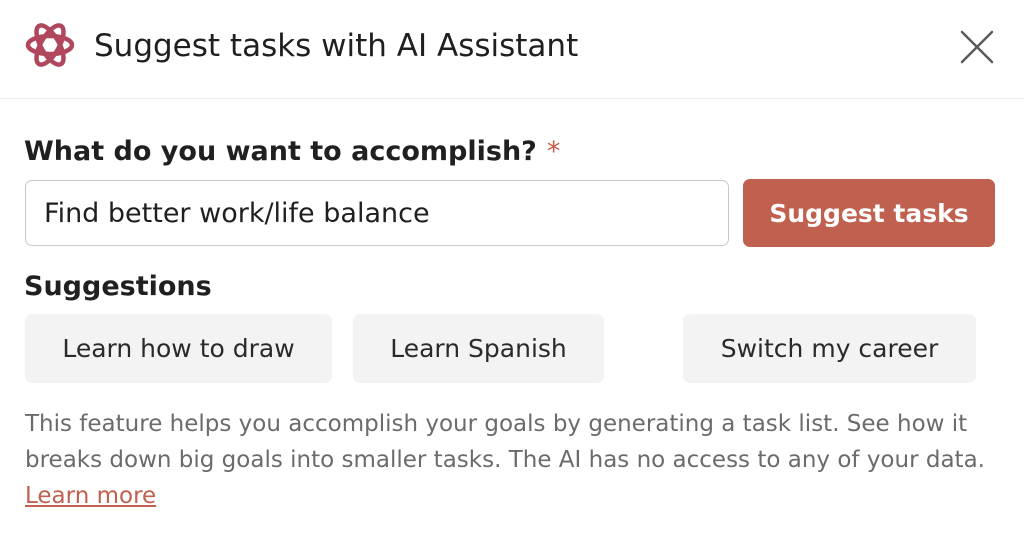 This screenshot has width=1024, height=537. I want to click on suggestions-heading: Suggestions, so click(118, 286).